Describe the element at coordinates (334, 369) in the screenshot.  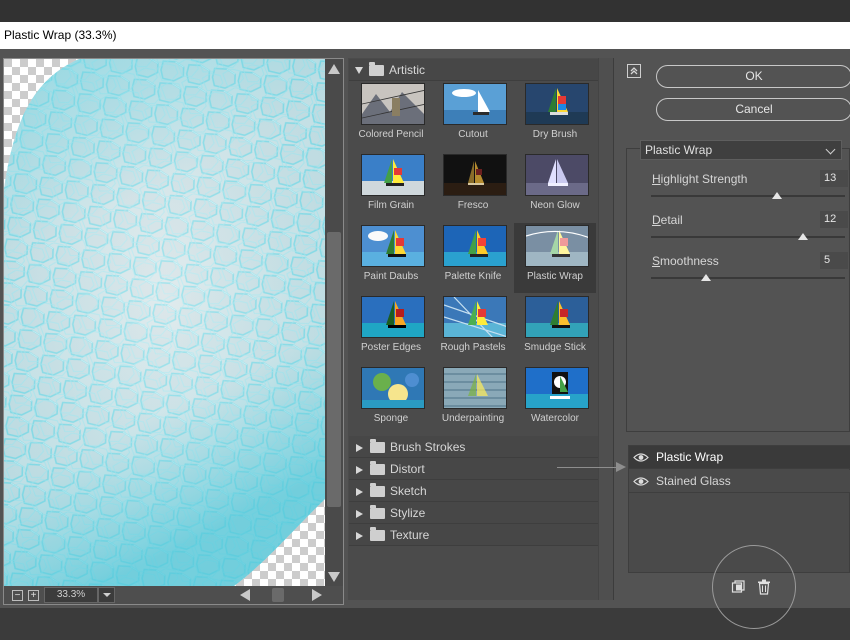
I see `preview-vertical-scroll-thumb` at that location.